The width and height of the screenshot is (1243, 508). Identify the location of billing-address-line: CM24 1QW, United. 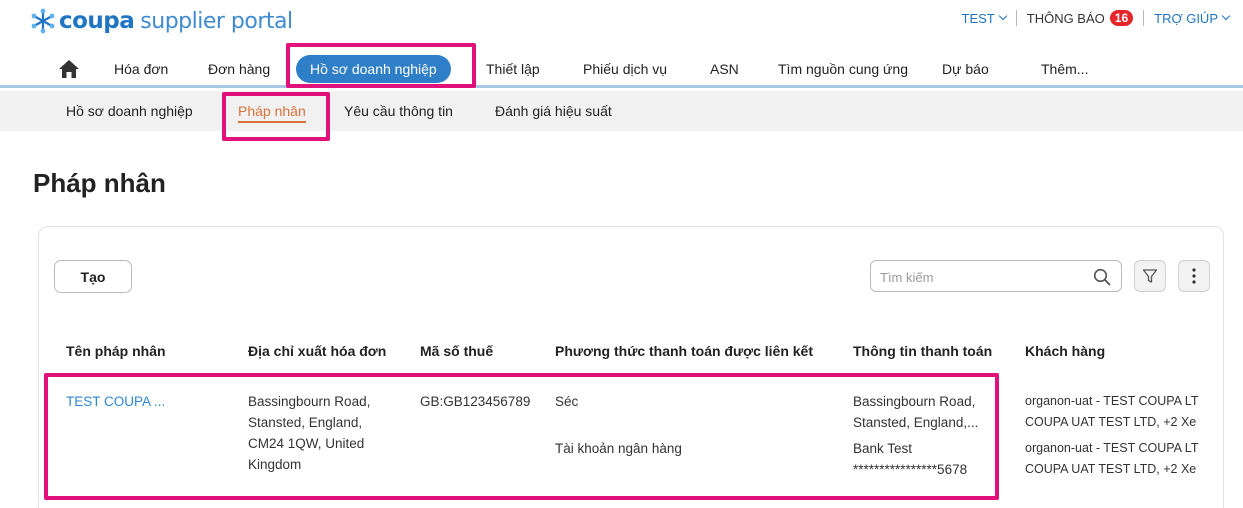
(306, 443).